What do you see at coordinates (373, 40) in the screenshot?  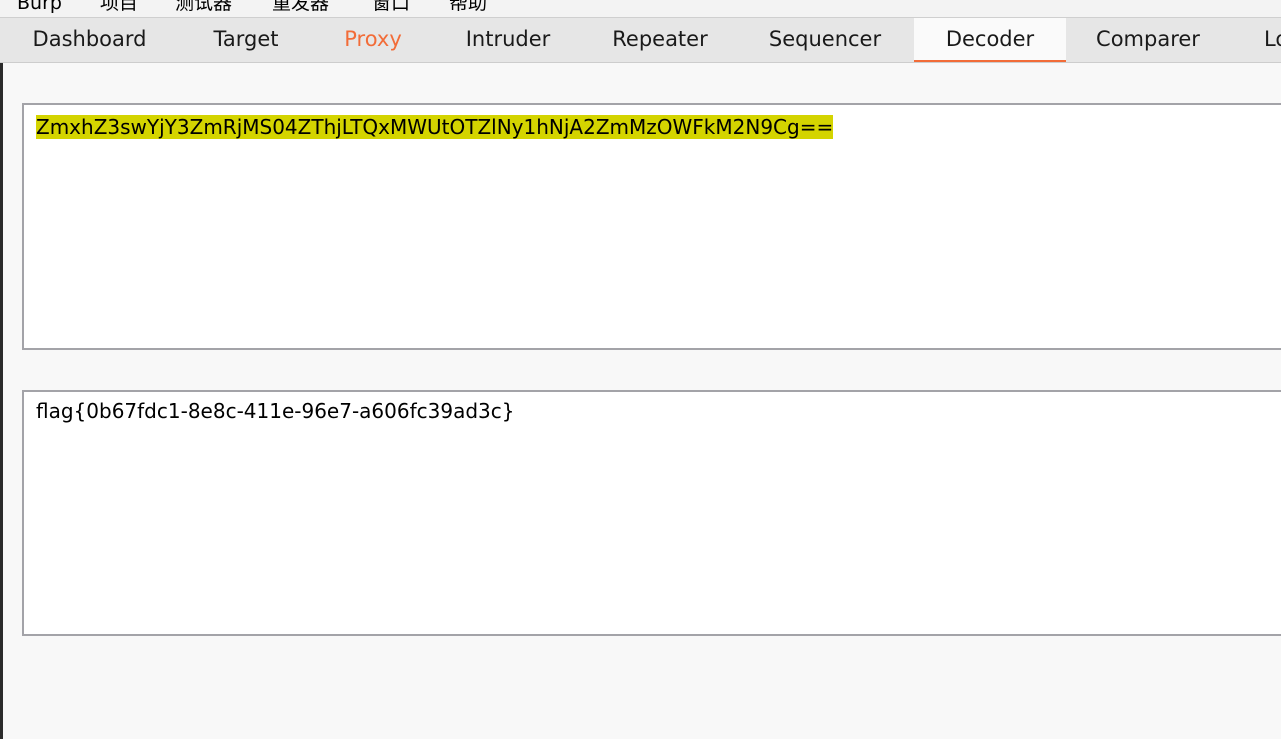 I see `tab-proxy: Proxy` at bounding box center [373, 40].